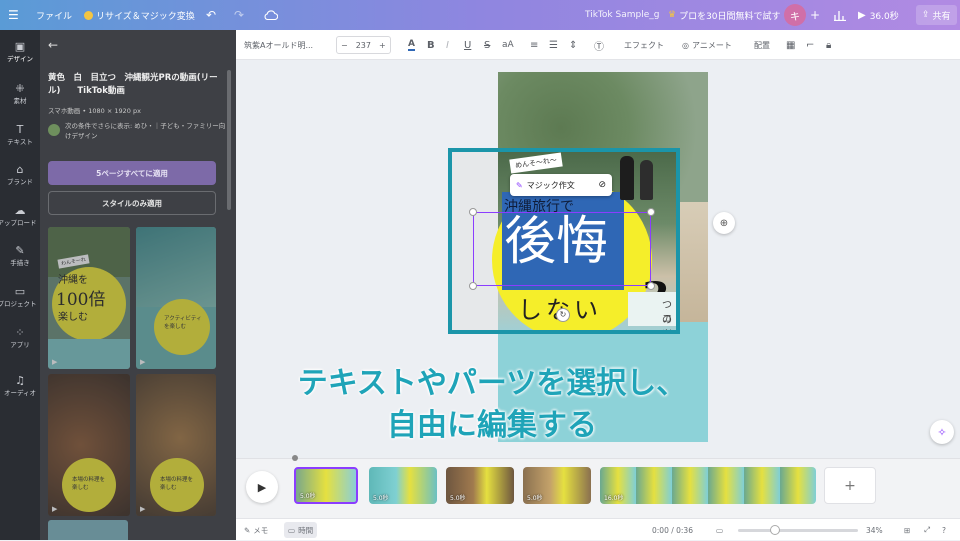 This screenshot has width=960, height=541. I want to click on template-thumb-3: 本場の料理を楽しむ ▶, so click(89, 445).